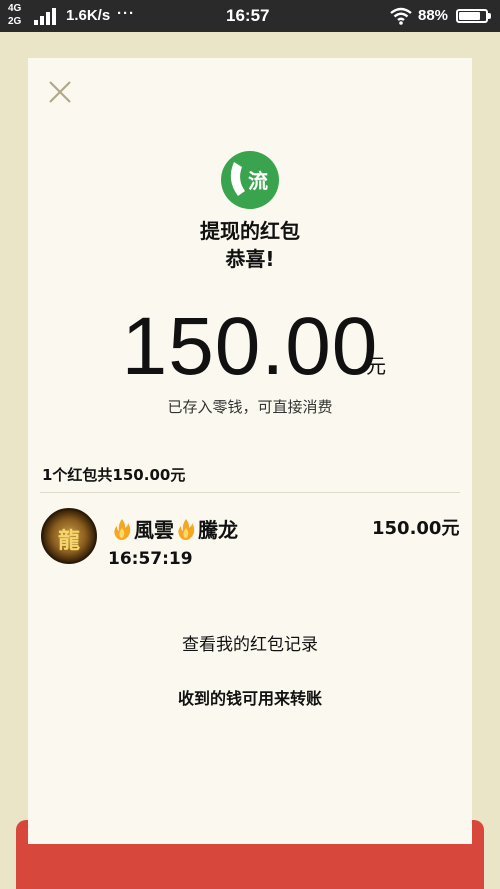 This screenshot has height=889, width=500. I want to click on close-icon, so click(60, 92).